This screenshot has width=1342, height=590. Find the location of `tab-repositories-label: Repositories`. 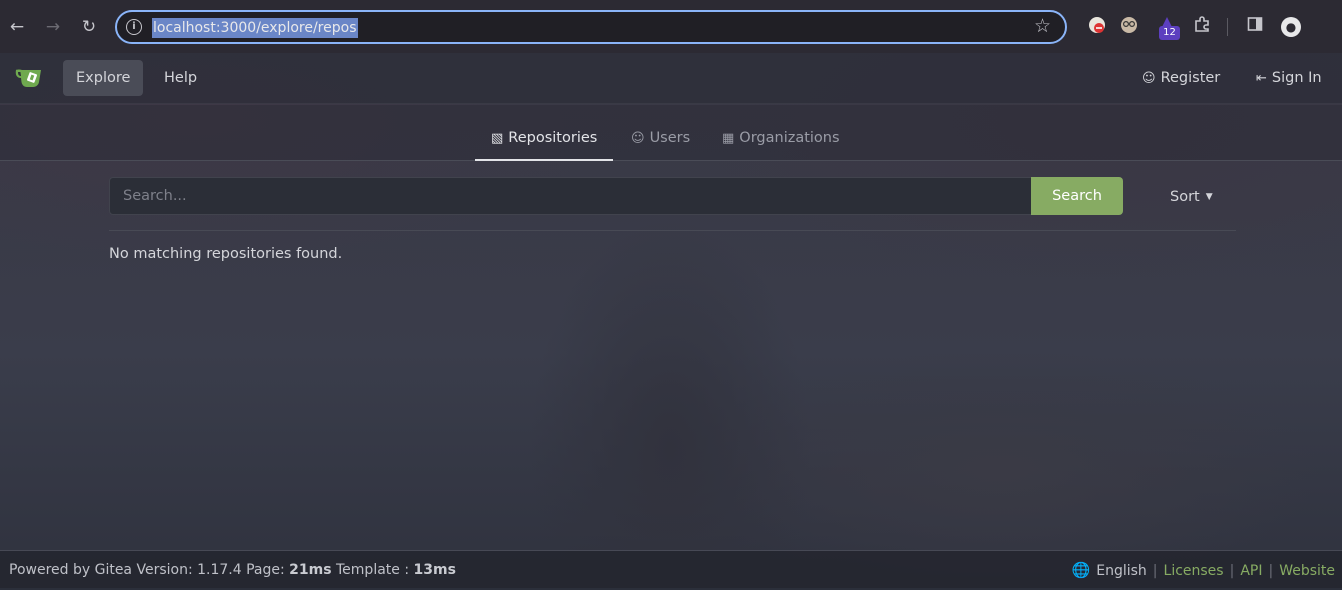

tab-repositories-label: Repositories is located at coordinates (553, 138).